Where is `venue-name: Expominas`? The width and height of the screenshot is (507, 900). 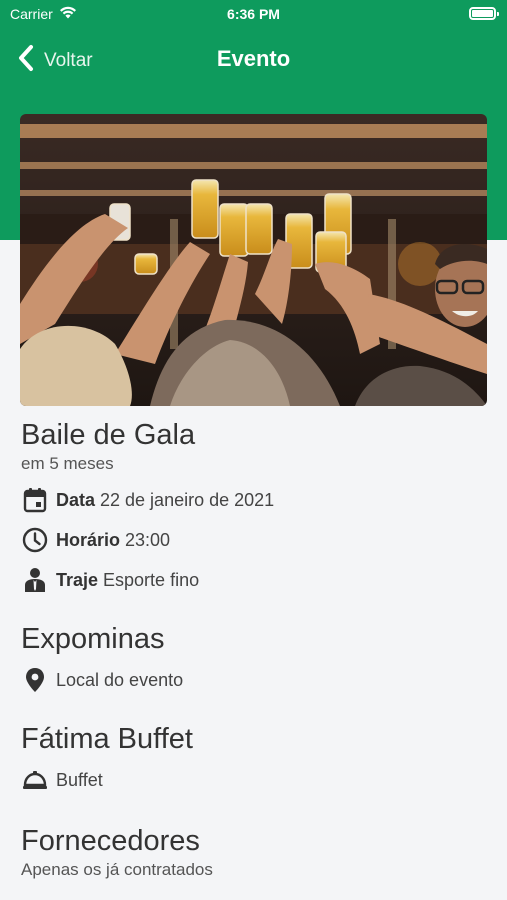
venue-name: Expominas is located at coordinates (93, 639).